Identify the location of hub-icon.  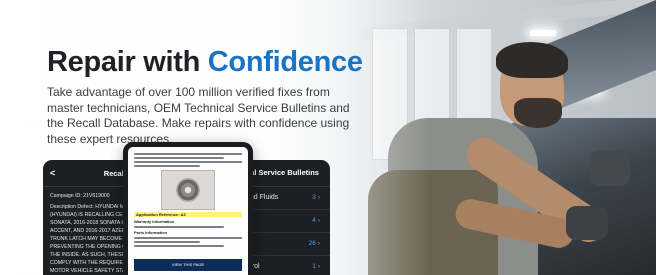
(188, 190).